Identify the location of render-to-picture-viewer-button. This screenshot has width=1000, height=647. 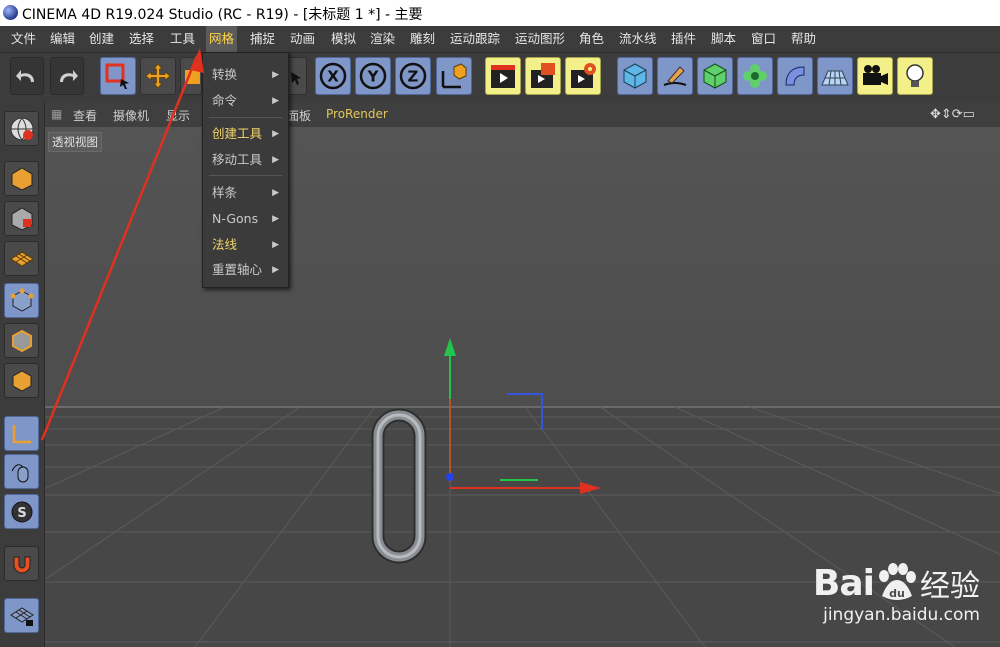
(543, 76).